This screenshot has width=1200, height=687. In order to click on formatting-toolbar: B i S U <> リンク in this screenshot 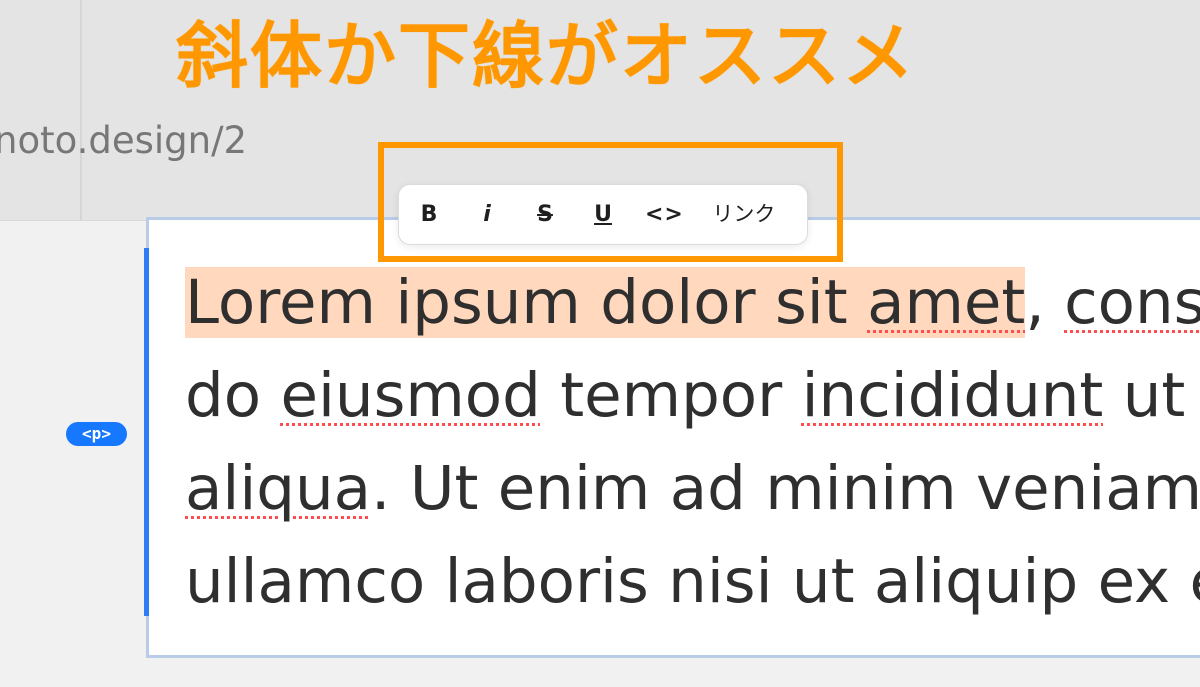, I will do `click(603, 214)`.